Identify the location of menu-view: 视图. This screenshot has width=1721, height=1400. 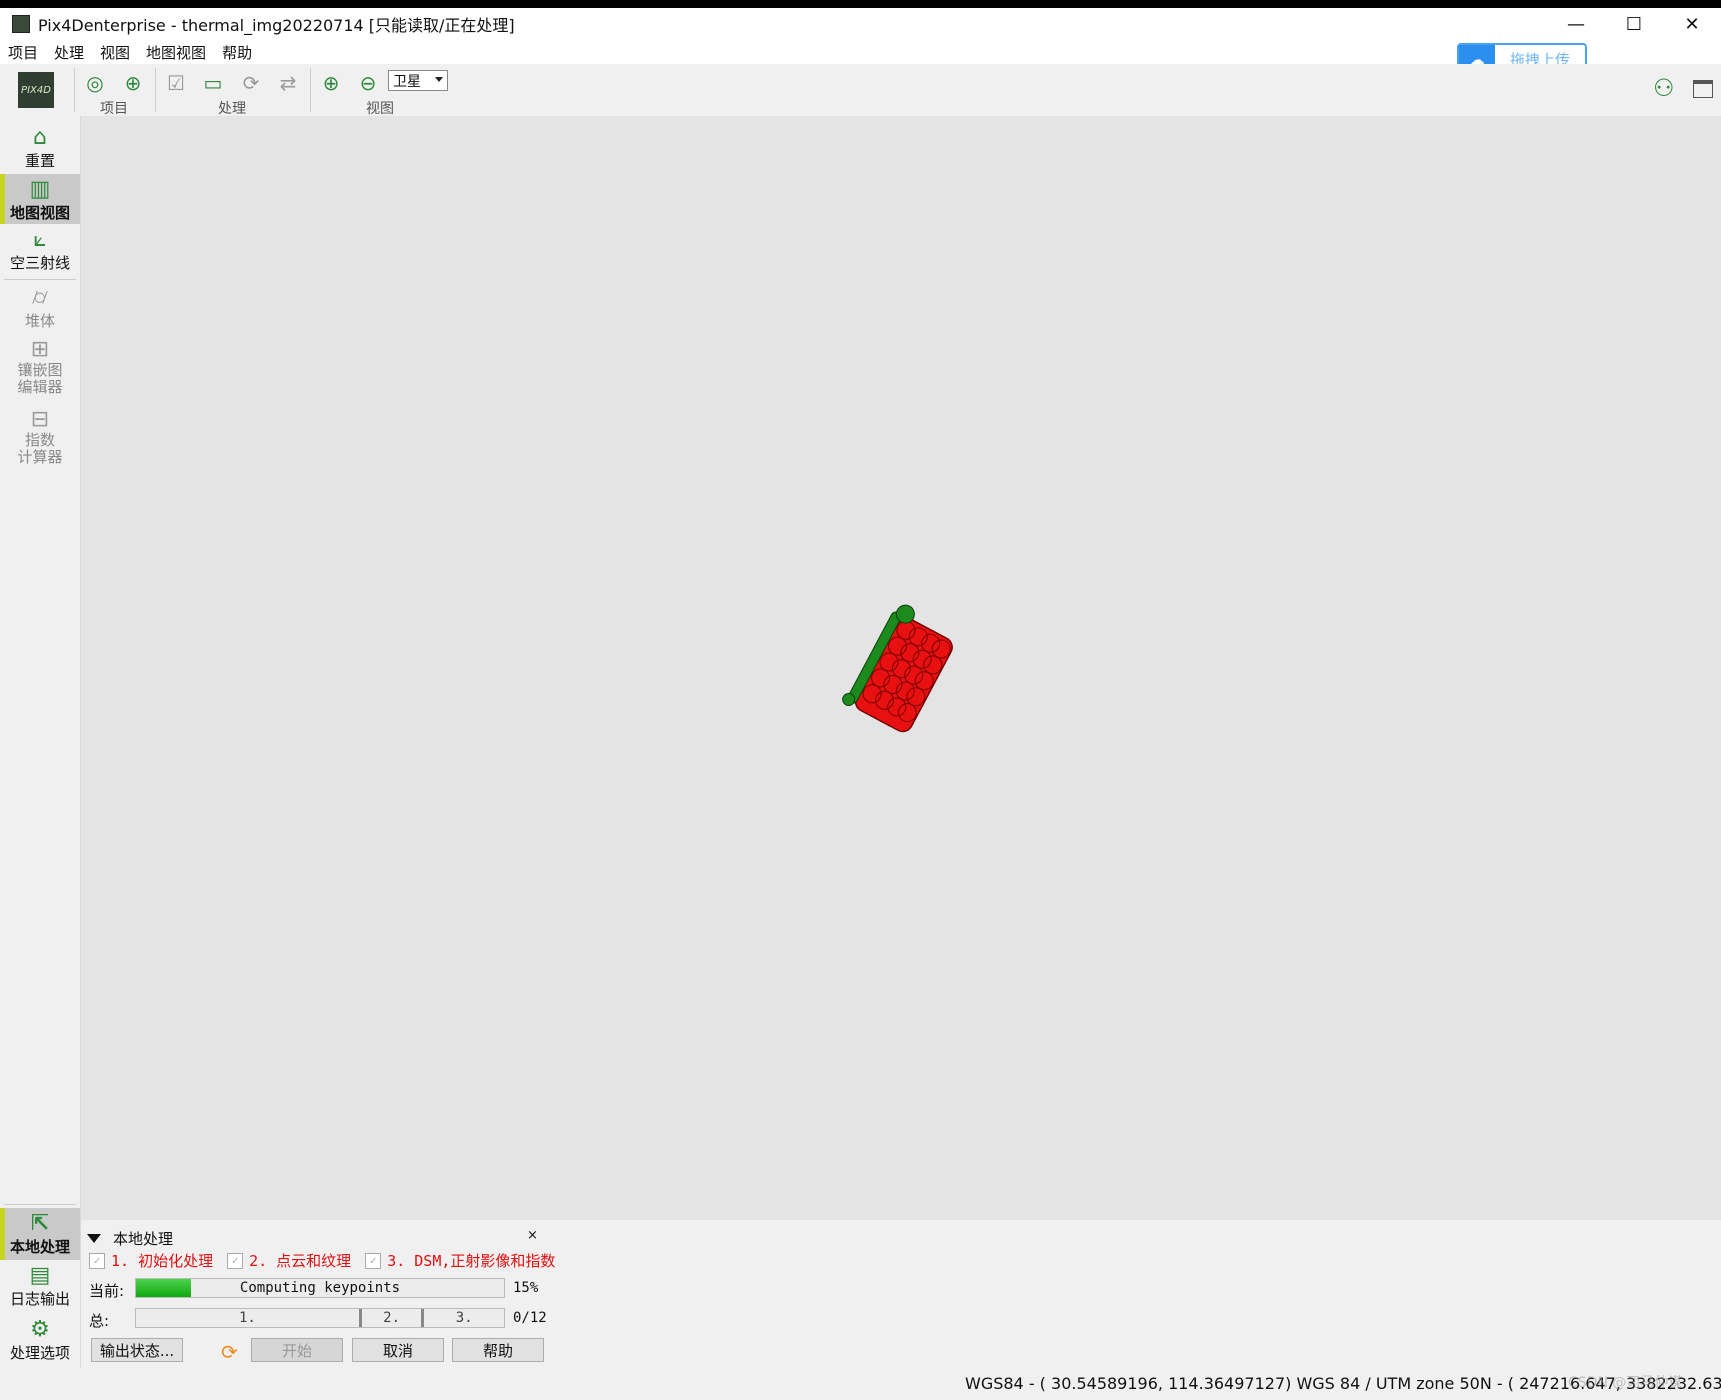
(115, 52).